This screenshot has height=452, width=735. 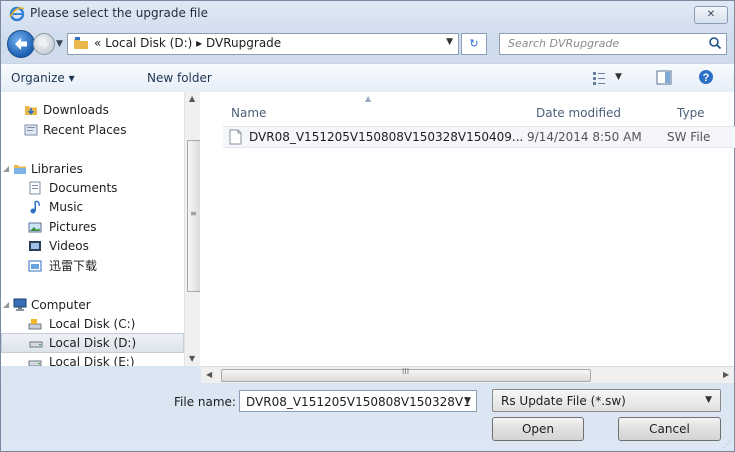 I want to click on nav-item-label: Videos, so click(x=69, y=246).